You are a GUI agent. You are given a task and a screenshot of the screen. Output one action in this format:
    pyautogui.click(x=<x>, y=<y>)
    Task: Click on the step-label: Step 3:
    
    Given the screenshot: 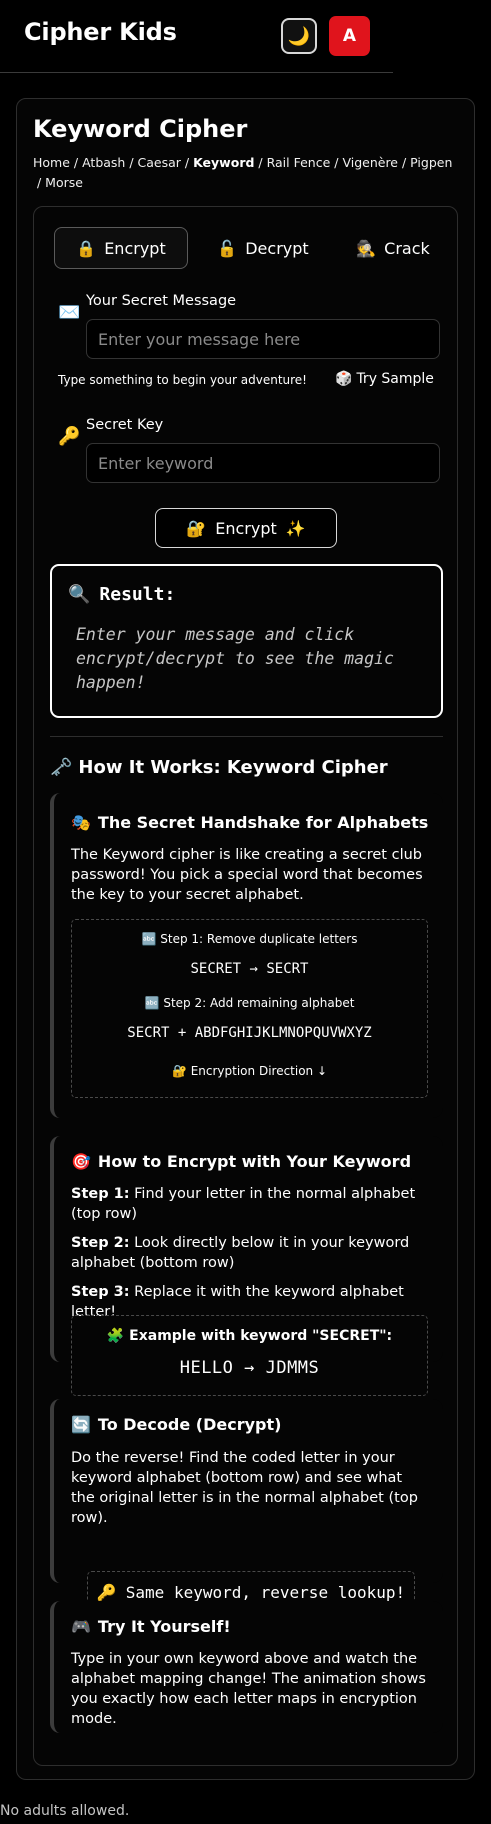 What is the action you would take?
    pyautogui.click(x=100, y=1292)
    